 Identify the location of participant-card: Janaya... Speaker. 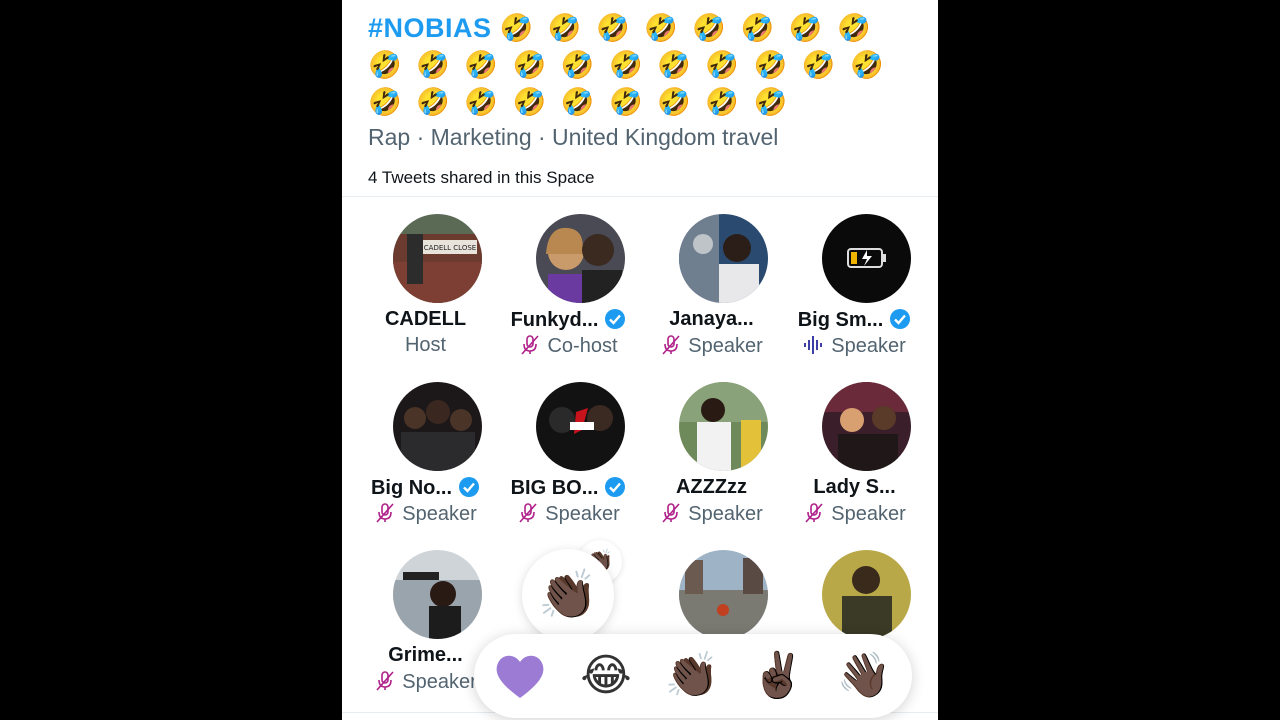
(711, 289).